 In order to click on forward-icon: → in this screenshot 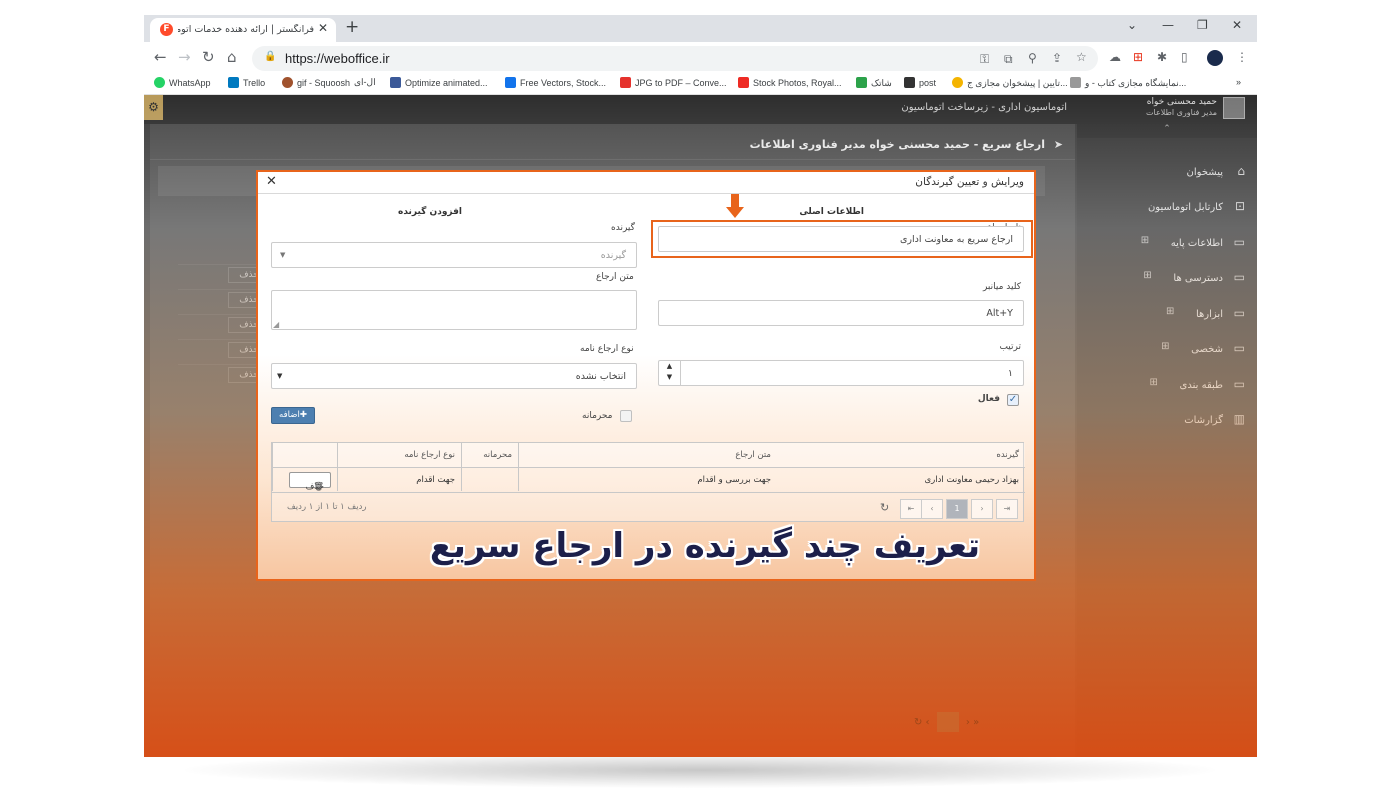, I will do `click(184, 57)`.